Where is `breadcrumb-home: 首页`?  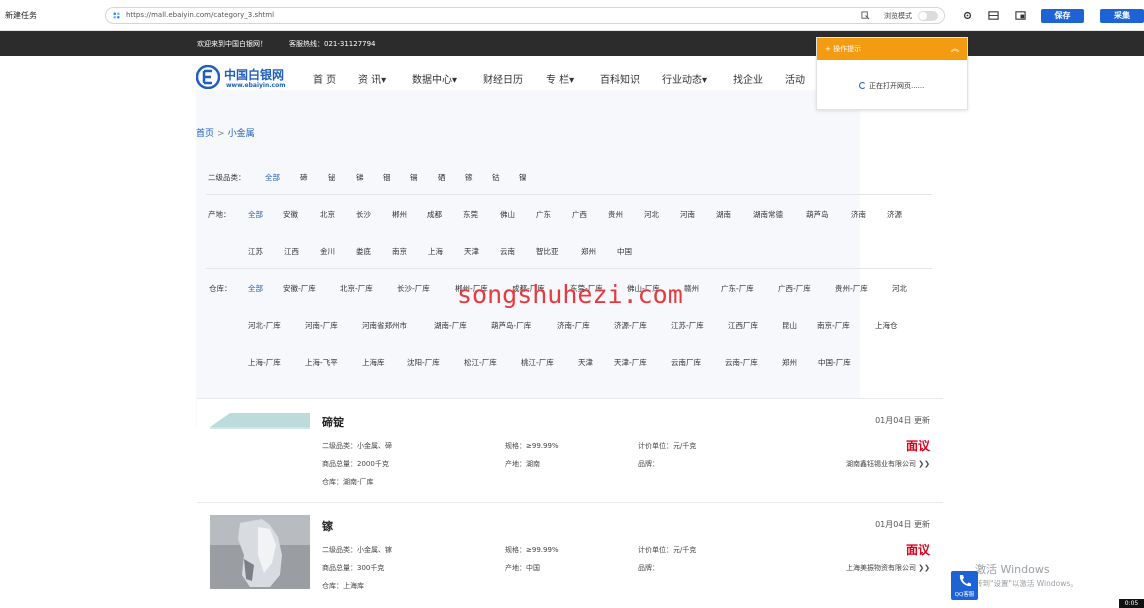 breadcrumb-home: 首页 is located at coordinates (205, 134).